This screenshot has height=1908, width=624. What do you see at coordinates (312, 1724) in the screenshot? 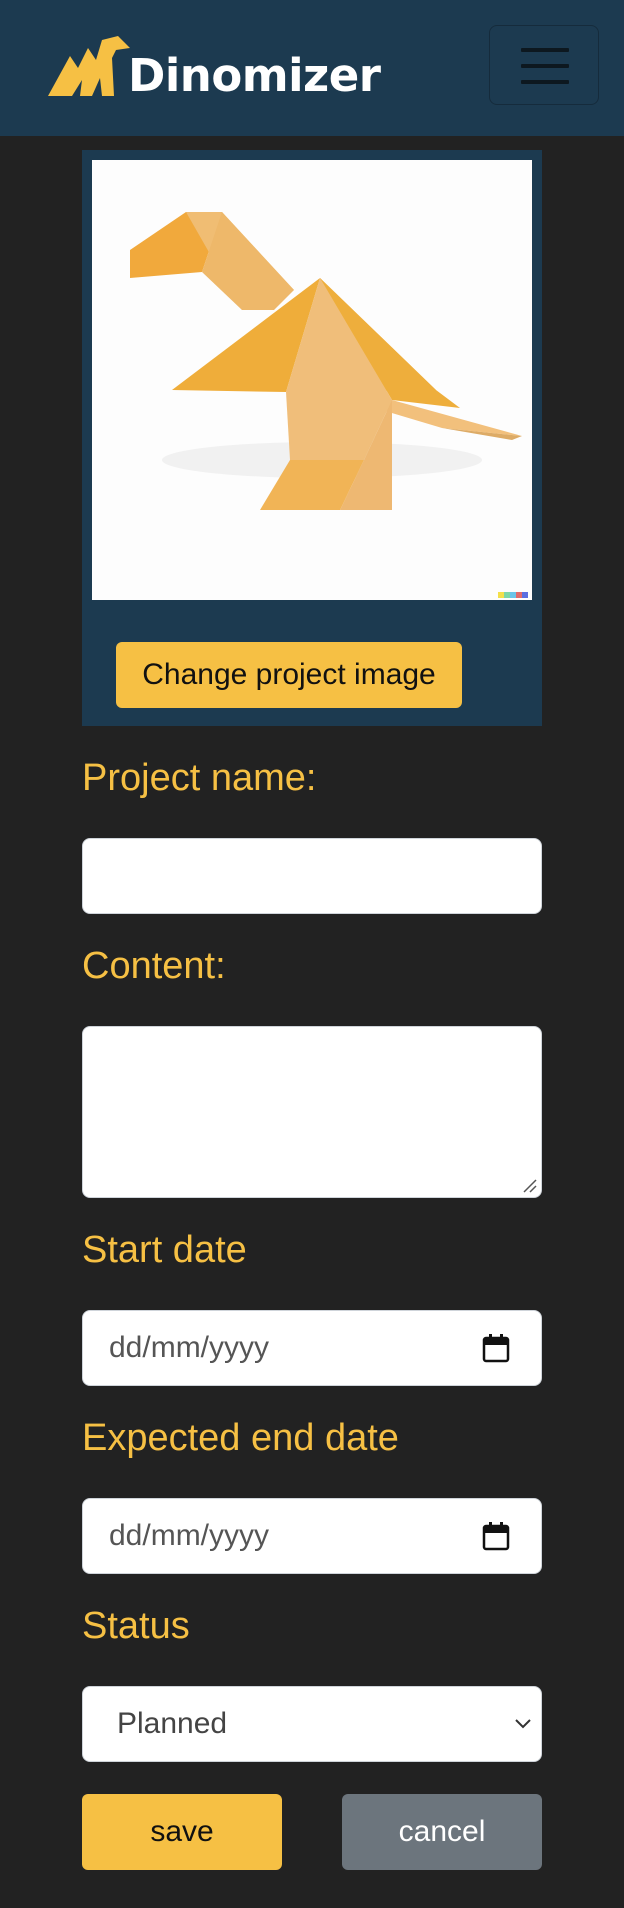
I see `status-select: Planned` at bounding box center [312, 1724].